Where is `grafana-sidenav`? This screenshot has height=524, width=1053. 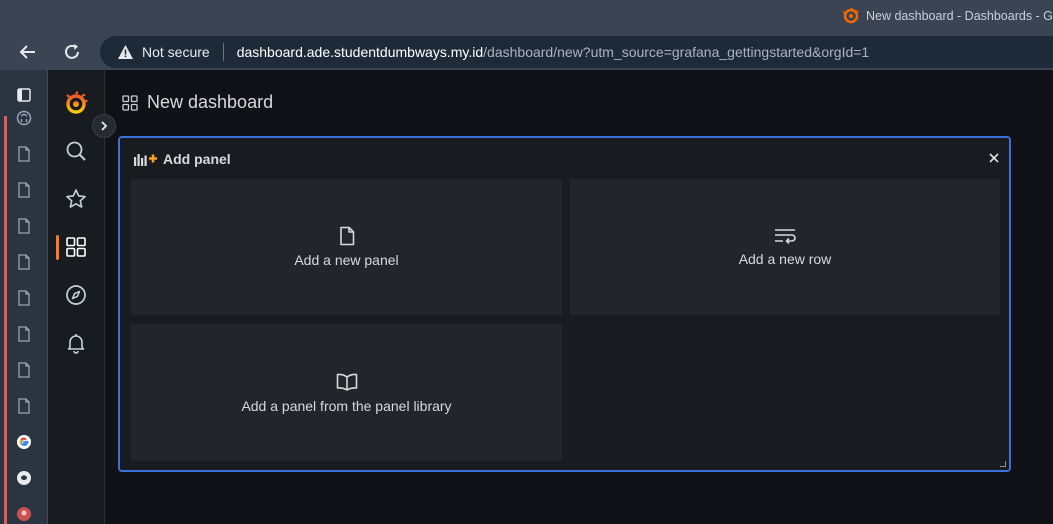 grafana-sidenav is located at coordinates (76, 297).